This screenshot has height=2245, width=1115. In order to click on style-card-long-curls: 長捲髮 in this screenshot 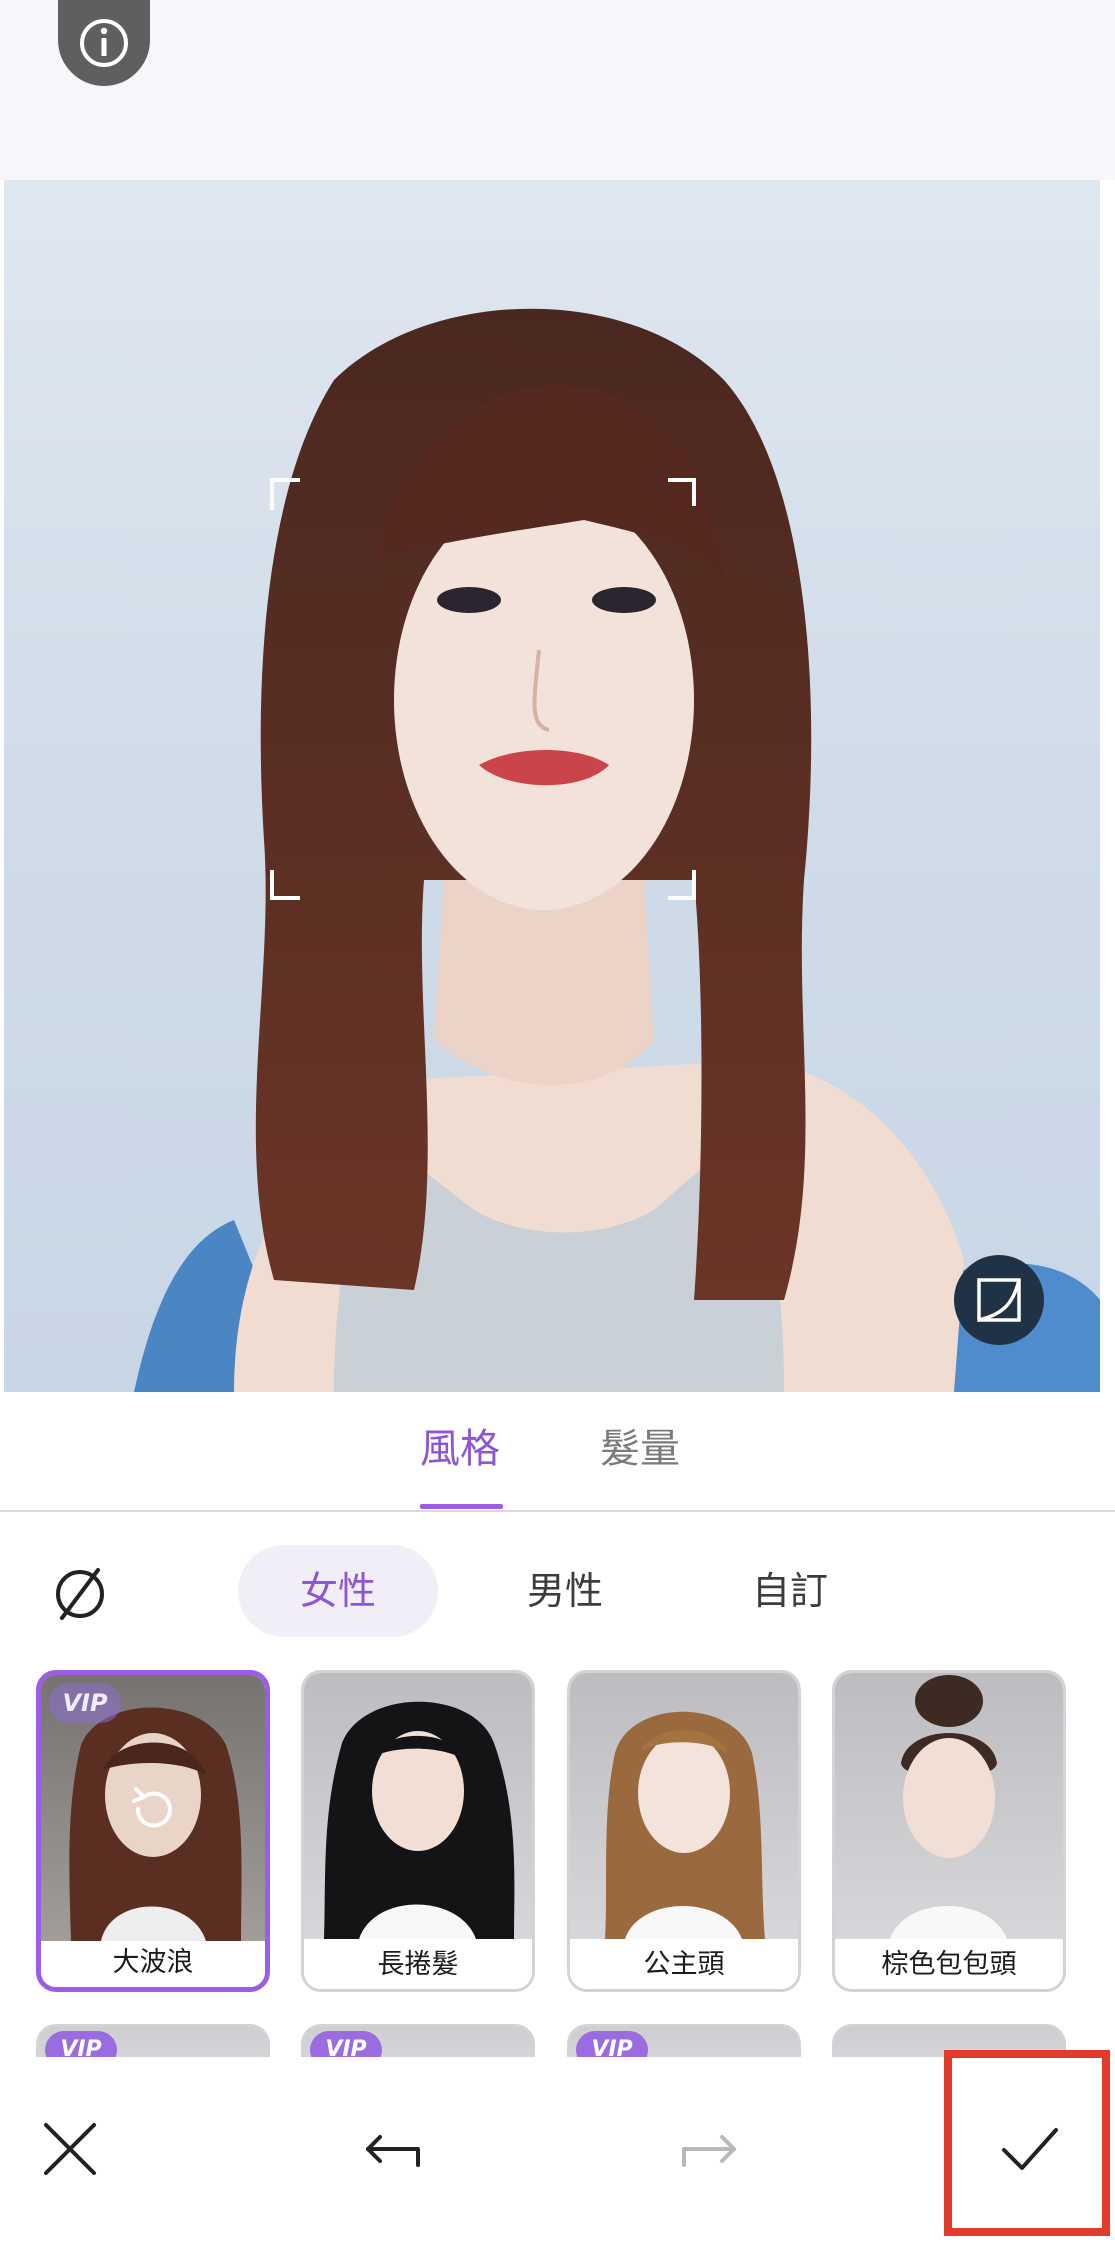, I will do `click(418, 1831)`.